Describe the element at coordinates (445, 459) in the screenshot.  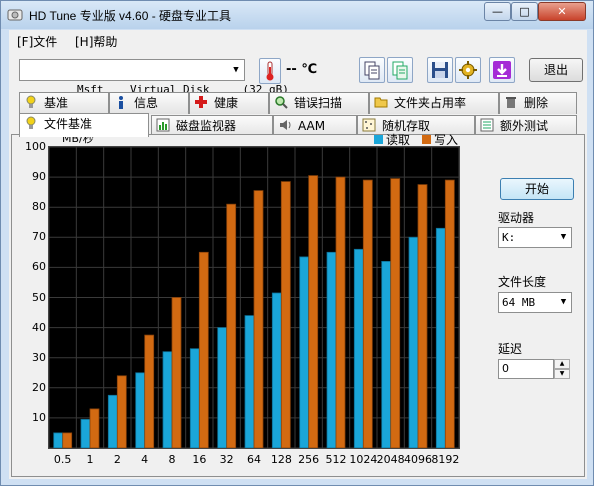
I see `x-tick-label: 8192` at that location.